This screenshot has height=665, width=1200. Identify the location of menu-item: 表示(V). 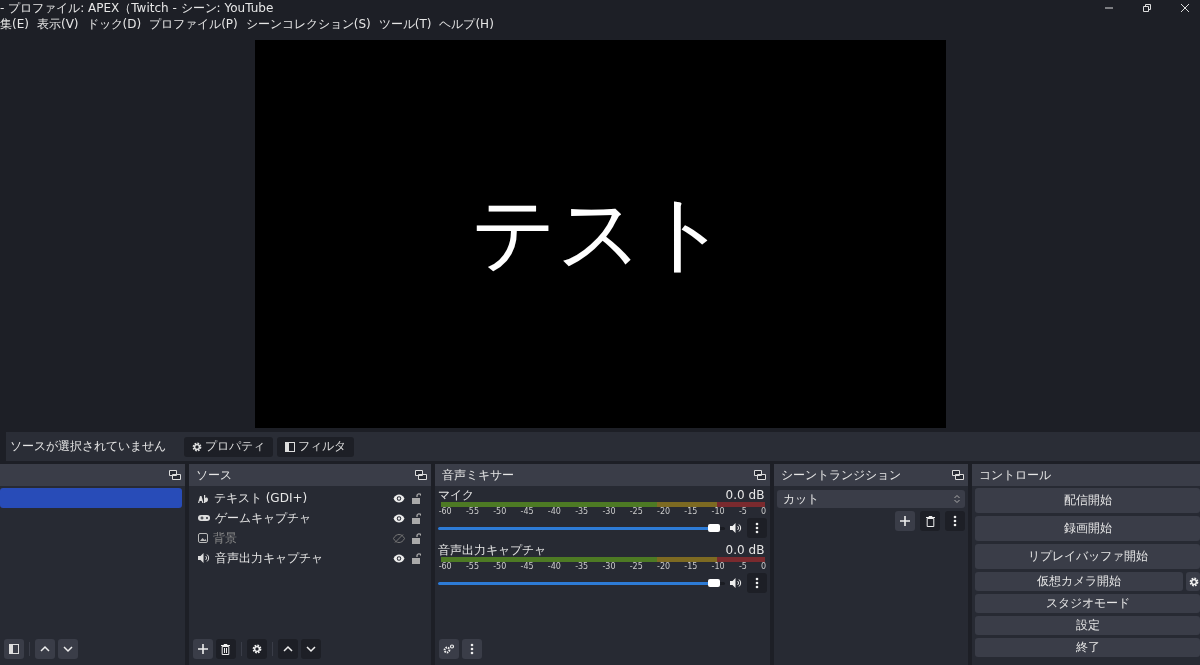
(57, 24).